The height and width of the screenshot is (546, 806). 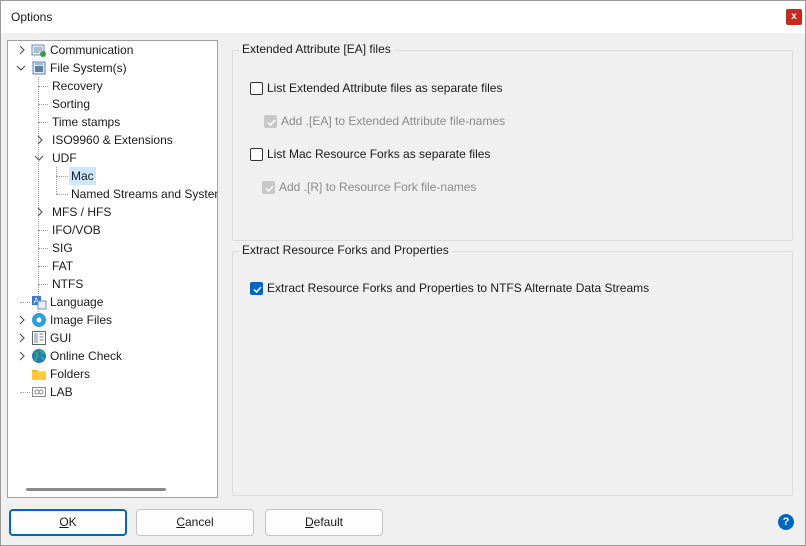 I want to click on tree-item-label: GUI, so click(x=61, y=338).